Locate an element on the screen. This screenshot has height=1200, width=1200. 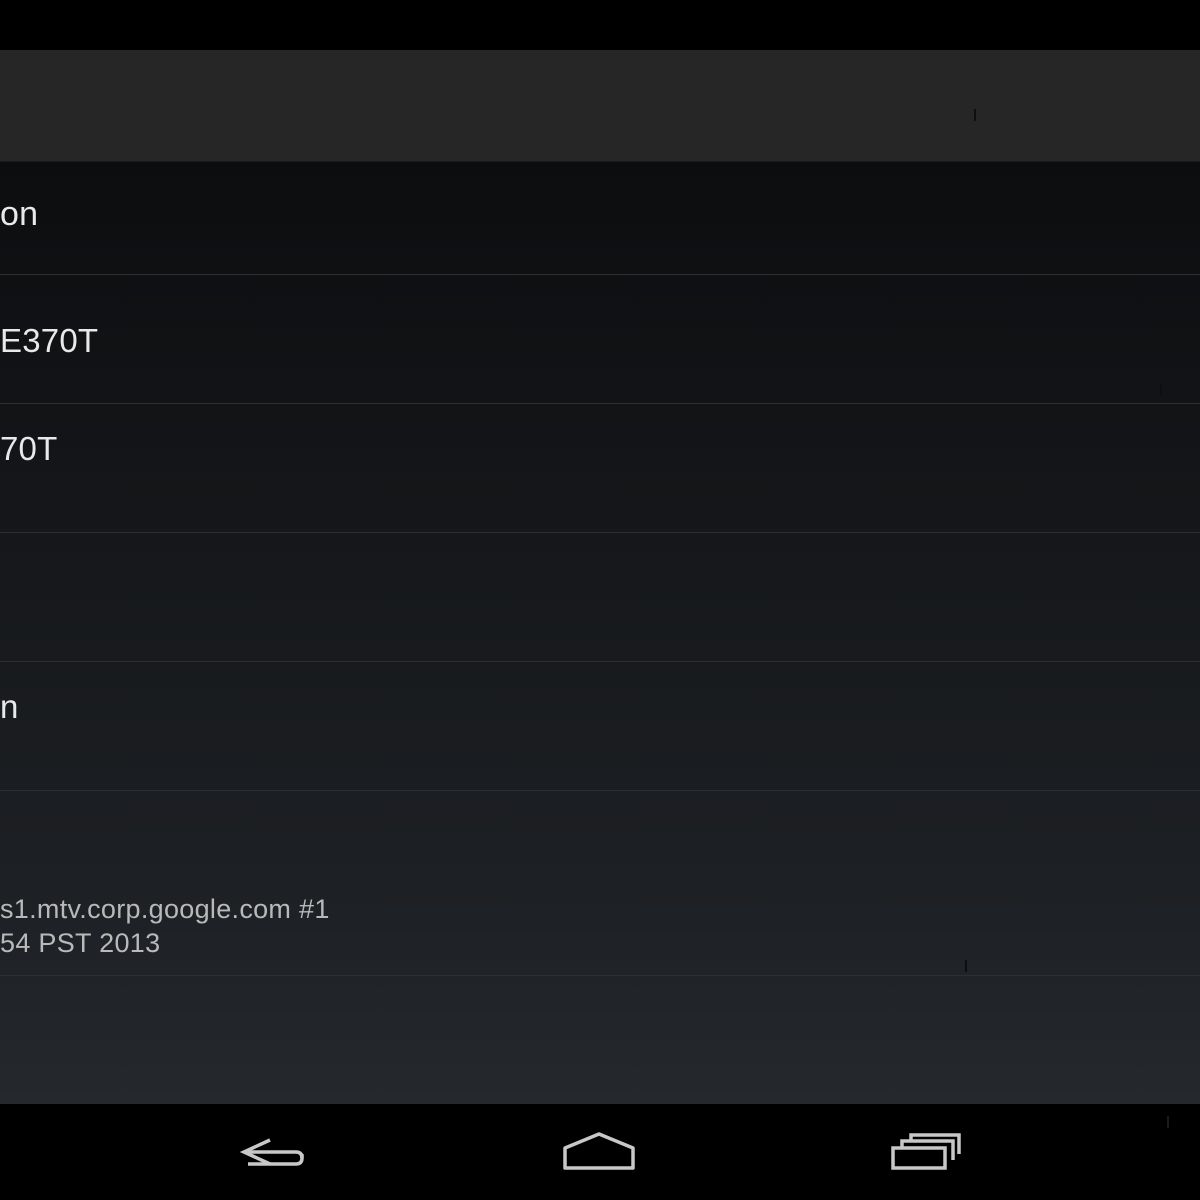
navigation-bar is located at coordinates (600, 1152).